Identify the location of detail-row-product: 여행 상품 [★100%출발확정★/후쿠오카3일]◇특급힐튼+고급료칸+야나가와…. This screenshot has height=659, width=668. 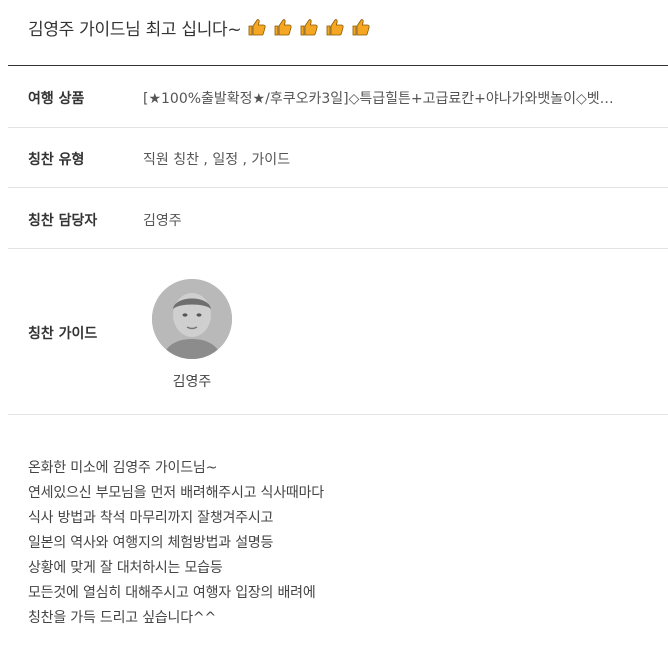
(338, 97).